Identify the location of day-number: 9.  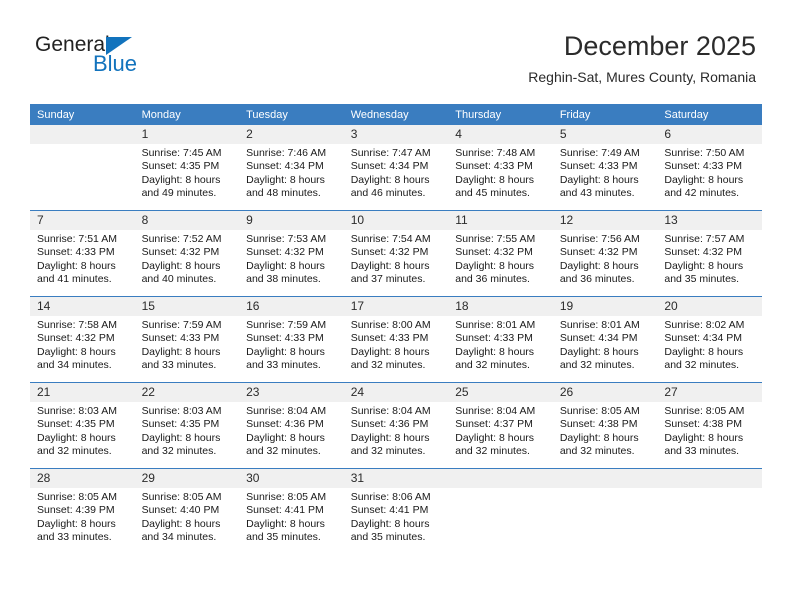
(291, 220).